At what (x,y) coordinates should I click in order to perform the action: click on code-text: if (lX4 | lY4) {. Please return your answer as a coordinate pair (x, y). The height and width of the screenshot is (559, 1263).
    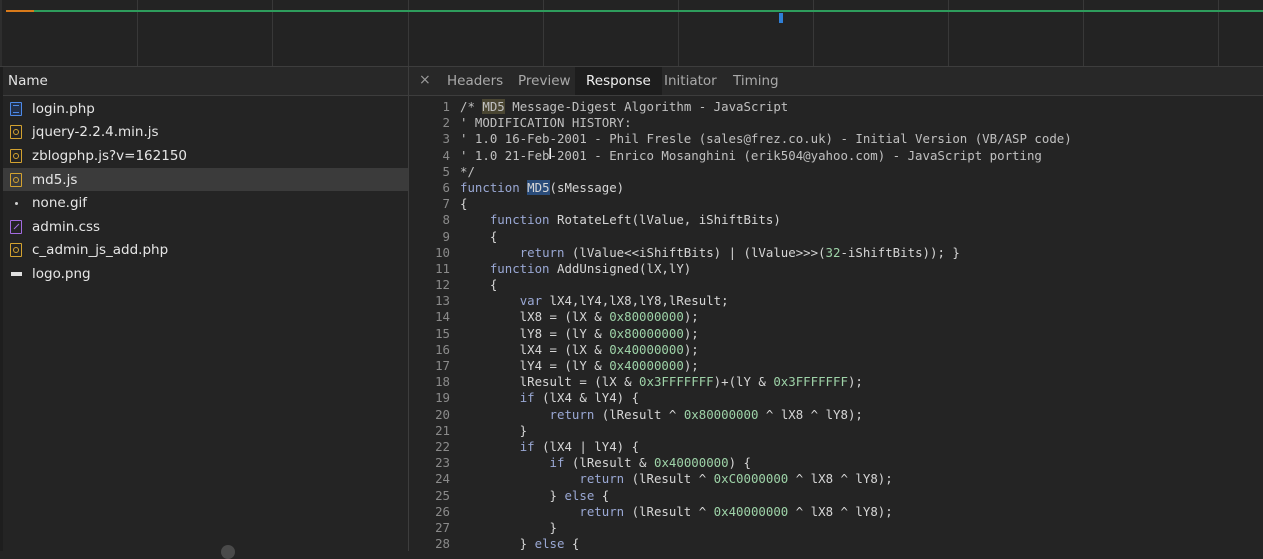
    Looking at the image, I should click on (579, 446).